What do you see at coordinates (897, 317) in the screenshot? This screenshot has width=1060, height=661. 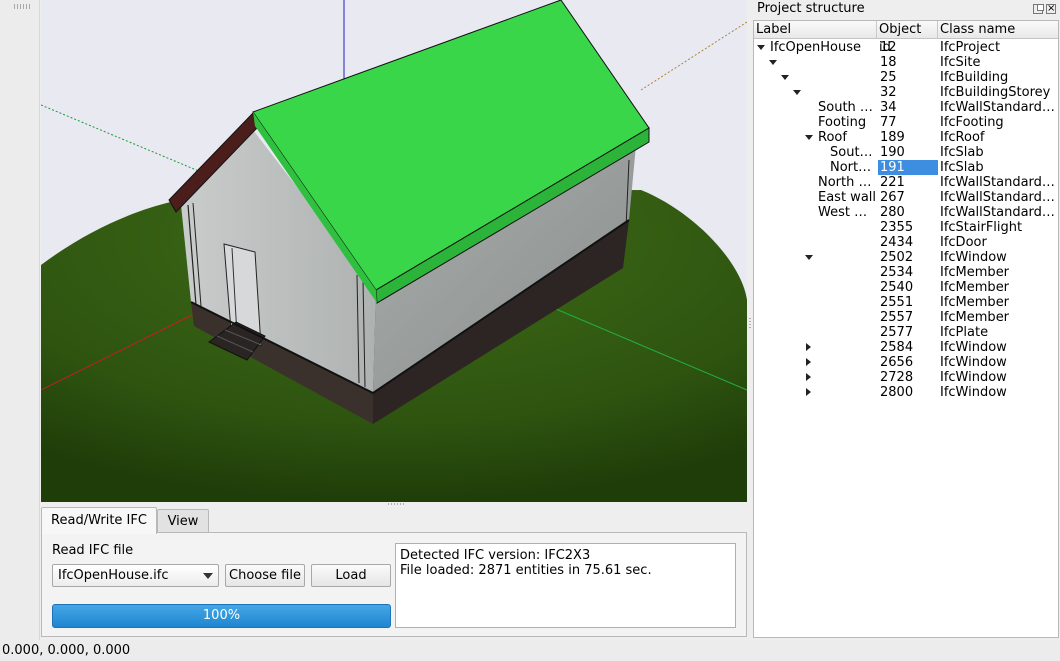 I see `tree-row-object-id: 2557` at bounding box center [897, 317].